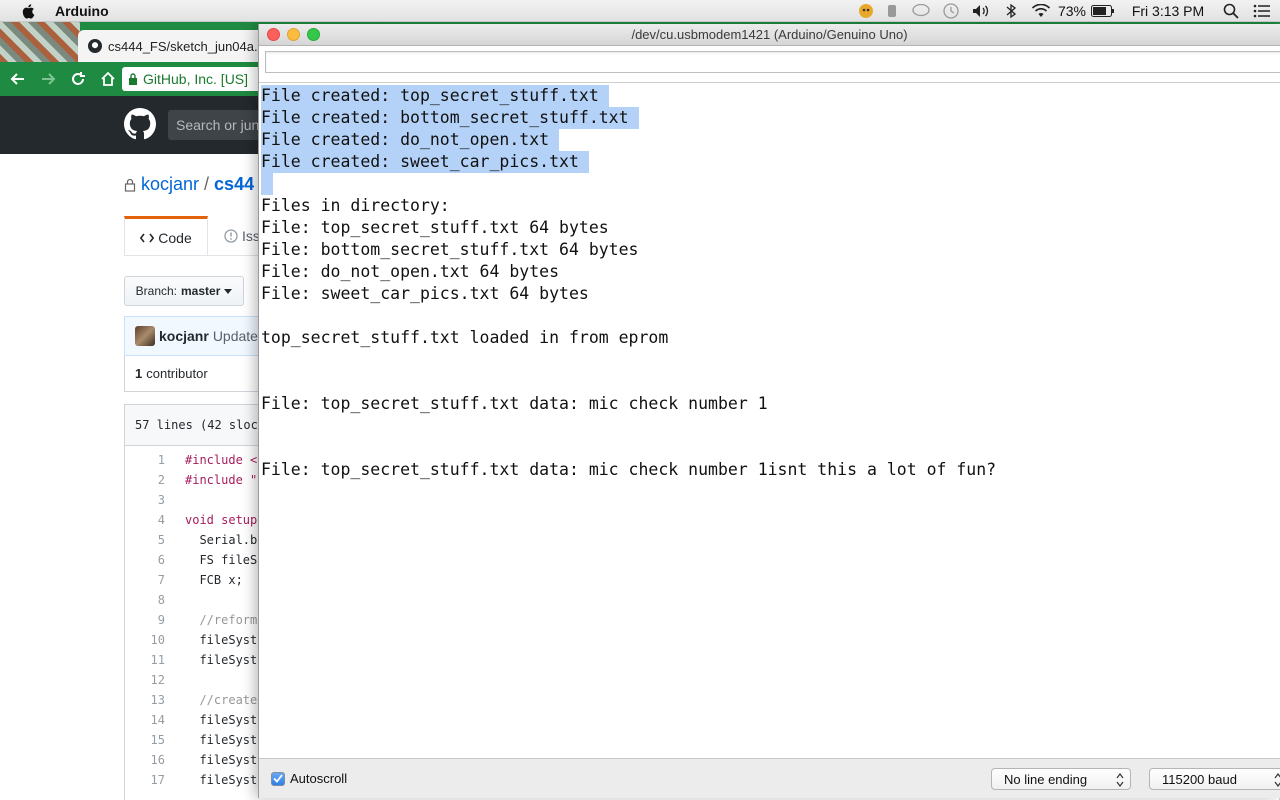 The width and height of the screenshot is (1280, 800). I want to click on line-number: 9, so click(145, 620).